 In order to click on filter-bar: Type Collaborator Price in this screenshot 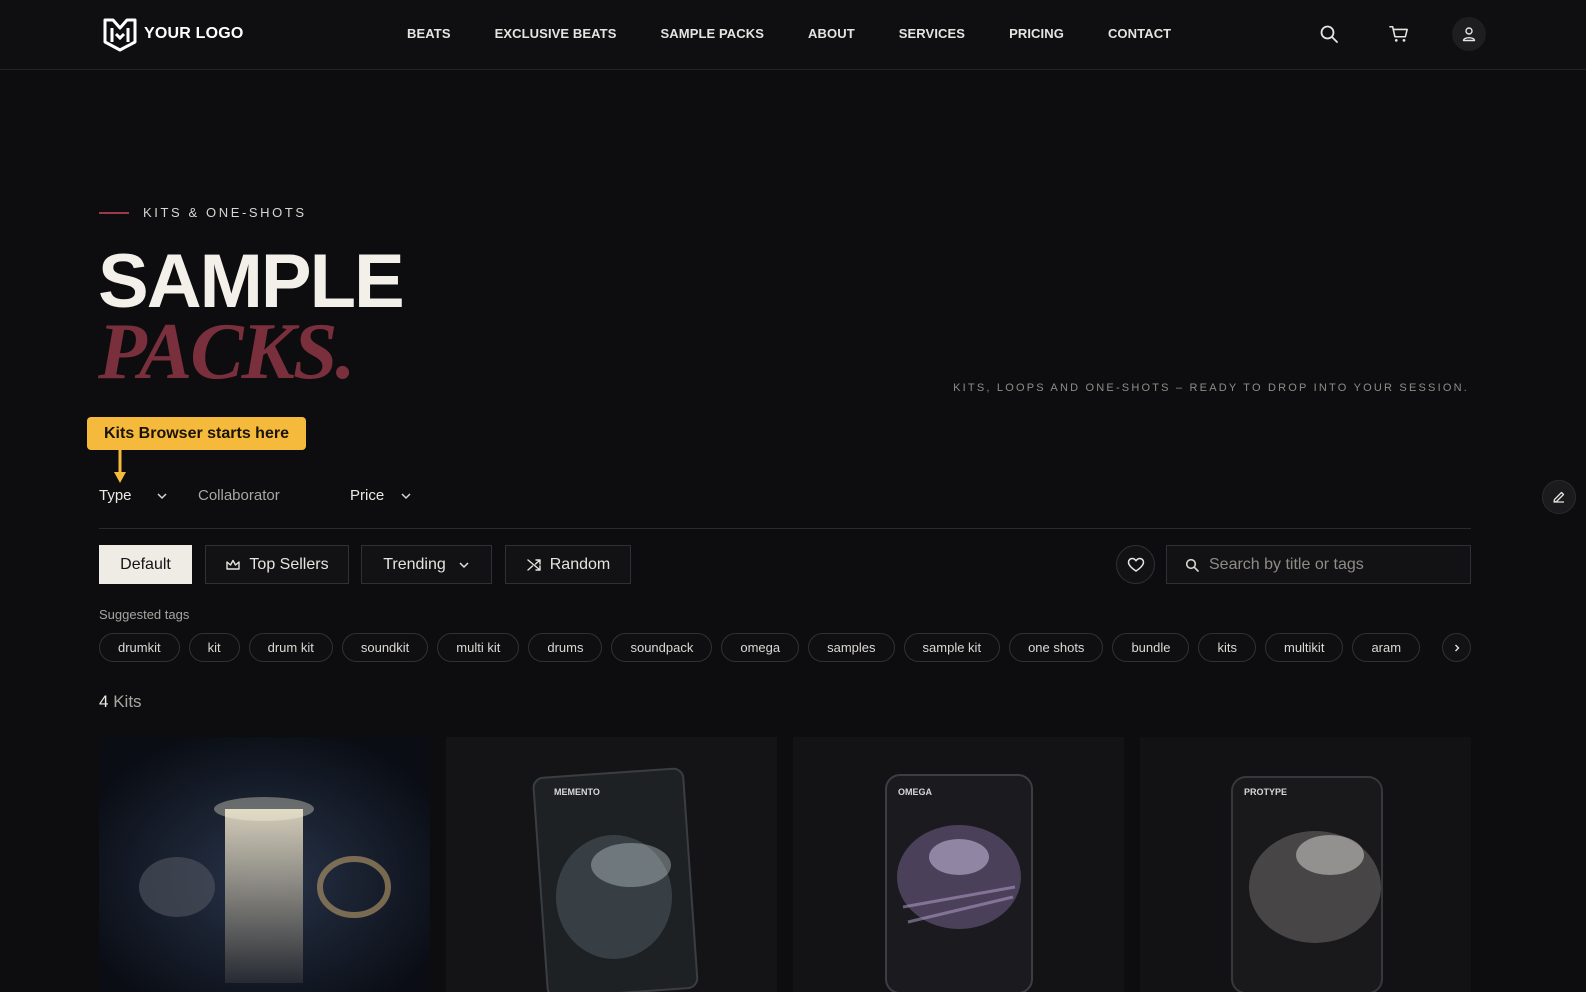, I will do `click(785, 508)`.